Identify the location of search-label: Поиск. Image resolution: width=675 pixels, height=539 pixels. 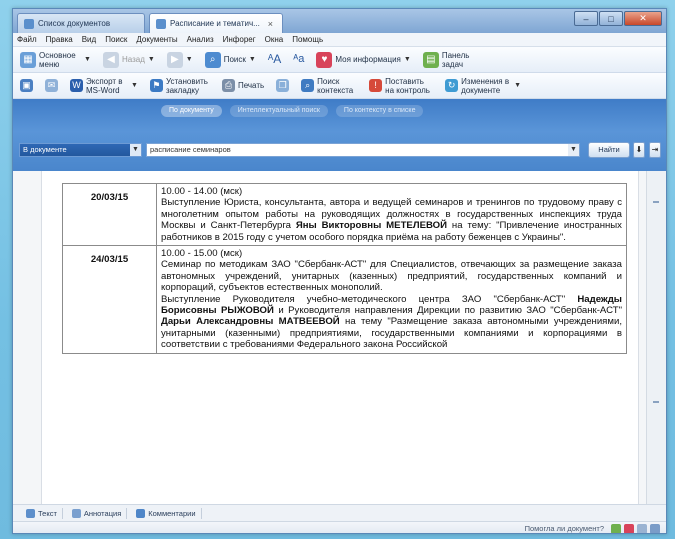
(234, 59).